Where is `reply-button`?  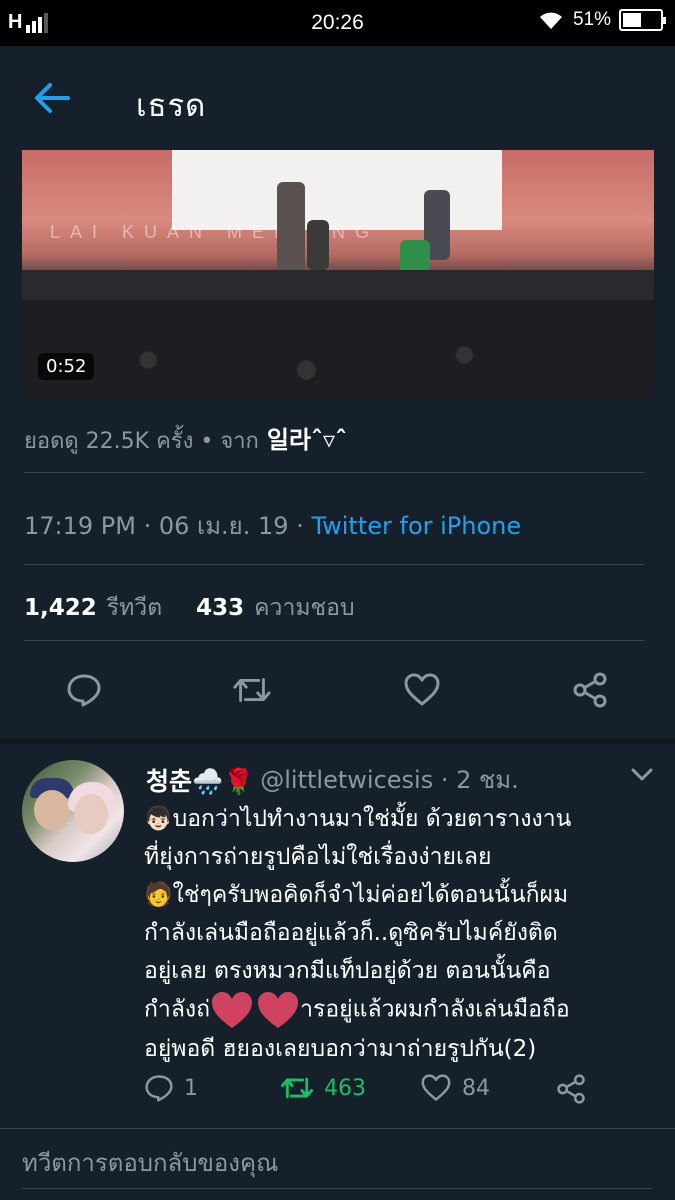
reply-button is located at coordinates (84, 690).